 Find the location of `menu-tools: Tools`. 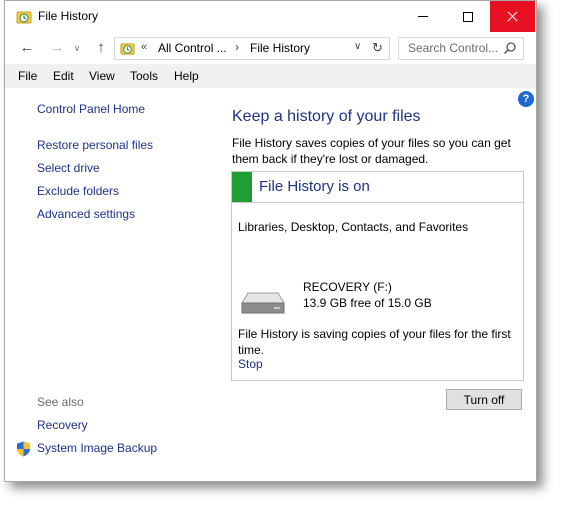

menu-tools: Tools is located at coordinates (144, 76).